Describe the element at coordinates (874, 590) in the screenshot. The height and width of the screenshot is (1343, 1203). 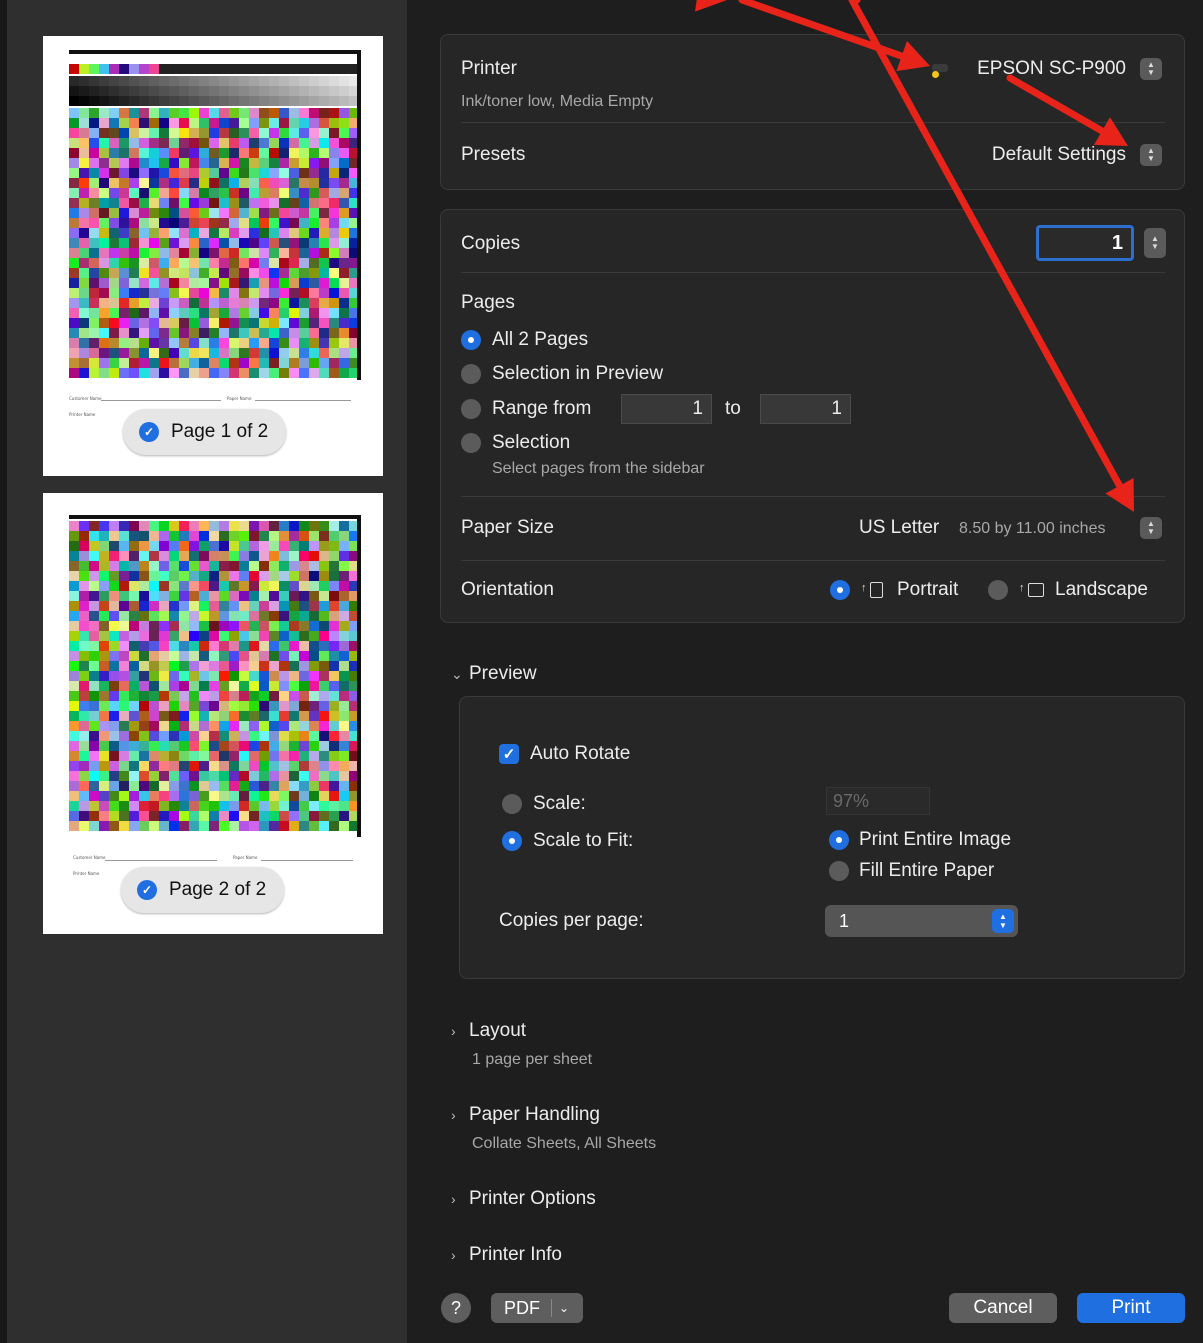
I see `portrait-icon: ↑` at that location.